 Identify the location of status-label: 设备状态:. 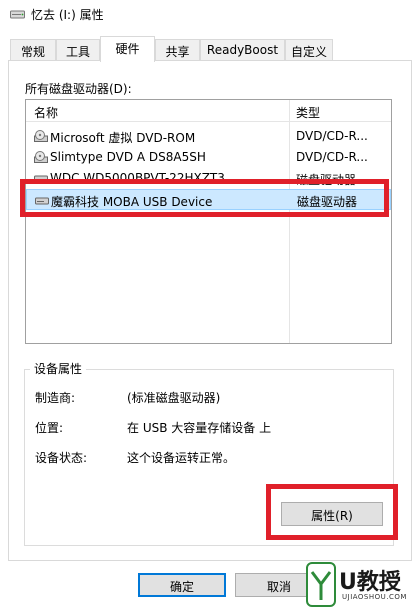
(61, 458).